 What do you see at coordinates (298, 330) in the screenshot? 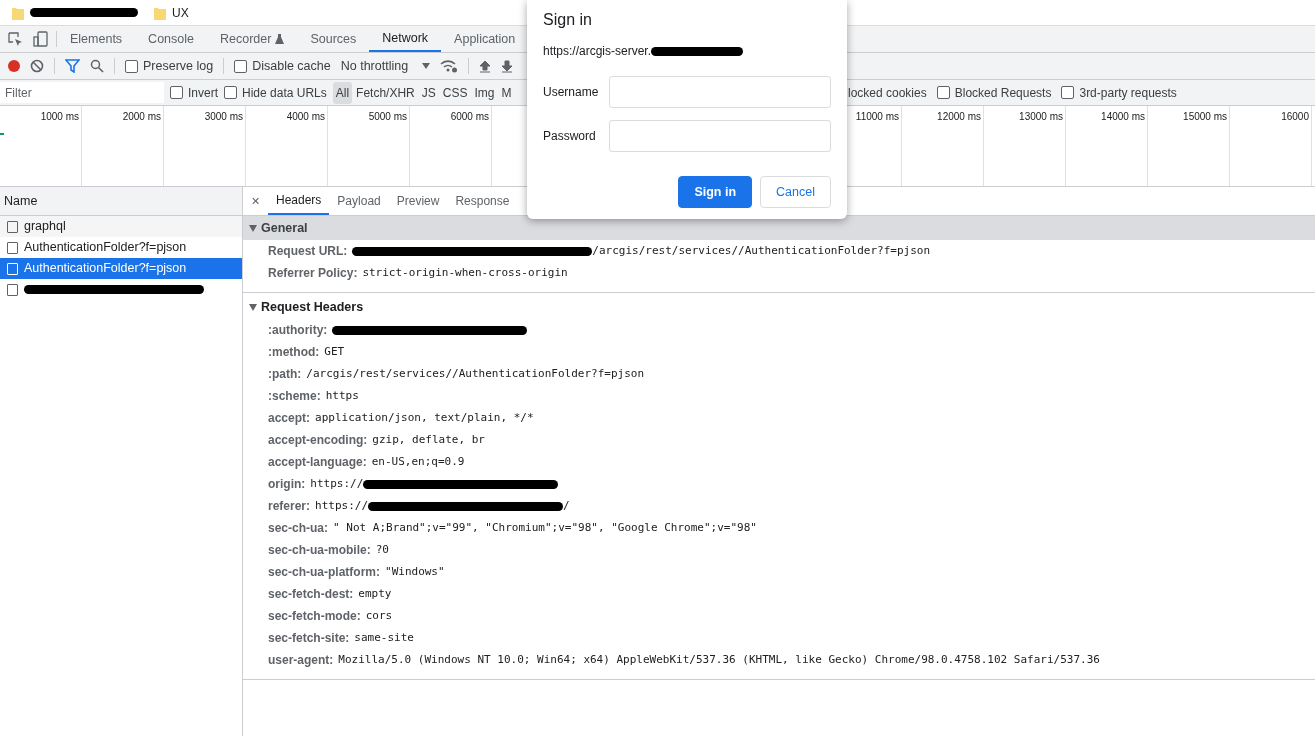
I see `header-key: :authority:` at bounding box center [298, 330].